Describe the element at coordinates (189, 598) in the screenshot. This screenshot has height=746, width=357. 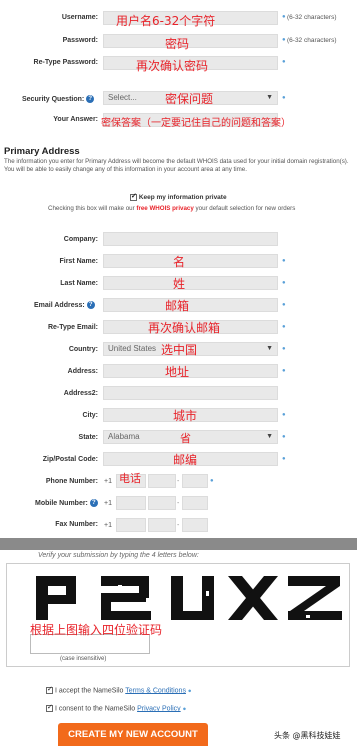
I see `captcha-image` at that location.